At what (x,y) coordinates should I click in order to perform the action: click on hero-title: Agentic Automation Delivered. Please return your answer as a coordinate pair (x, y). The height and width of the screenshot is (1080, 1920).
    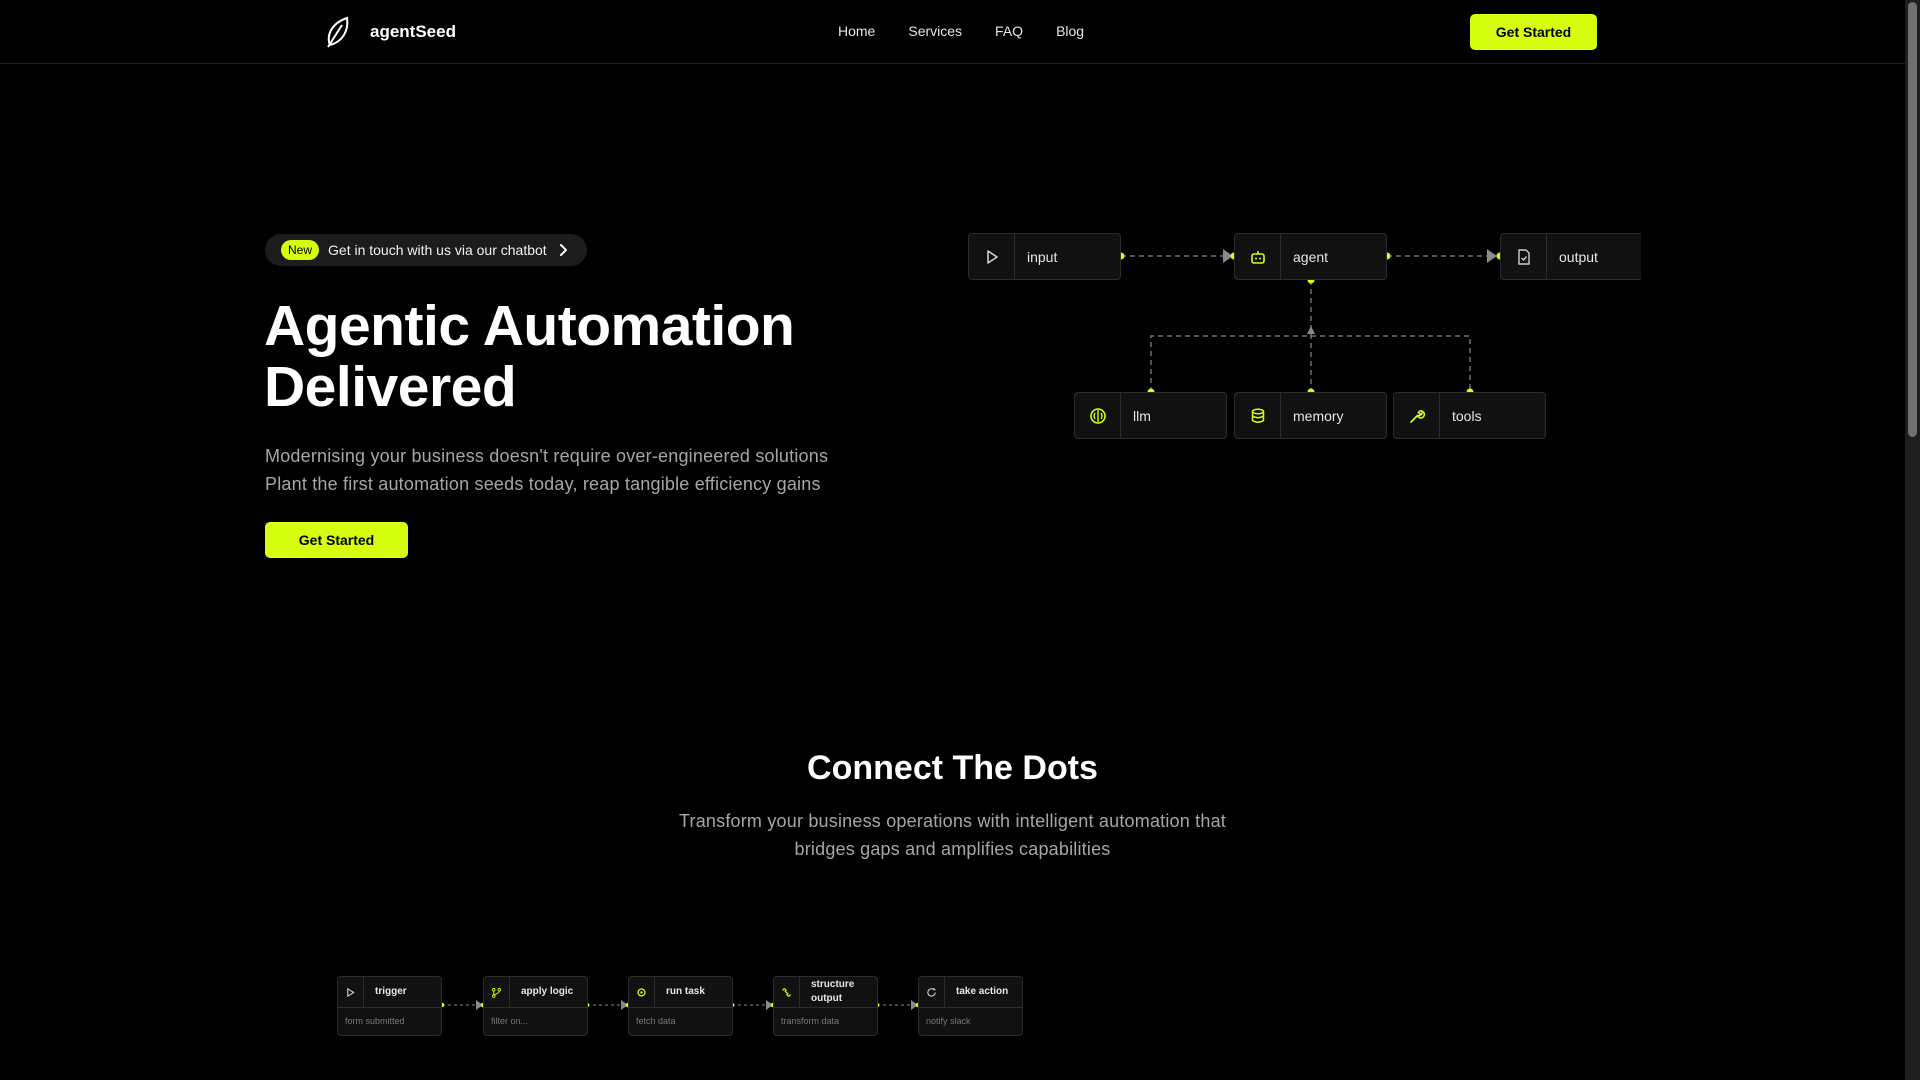
    Looking at the image, I should click on (584, 357).